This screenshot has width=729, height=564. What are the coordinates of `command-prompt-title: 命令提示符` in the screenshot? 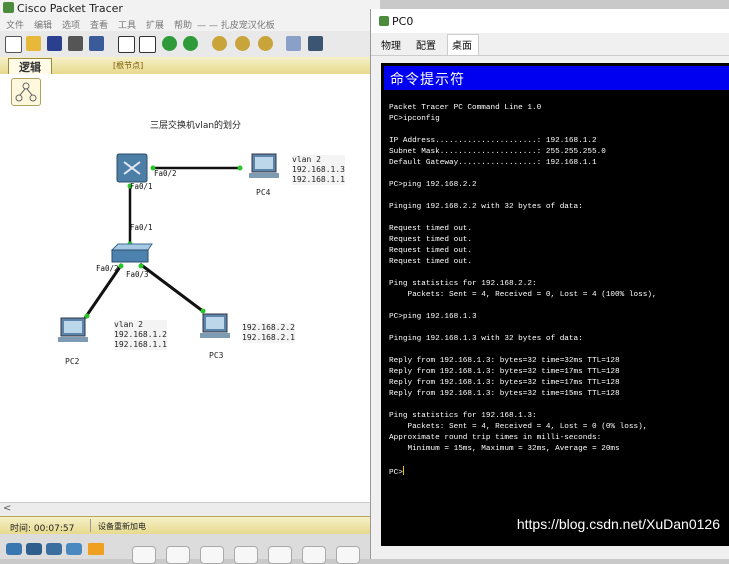 It's located at (427, 80).